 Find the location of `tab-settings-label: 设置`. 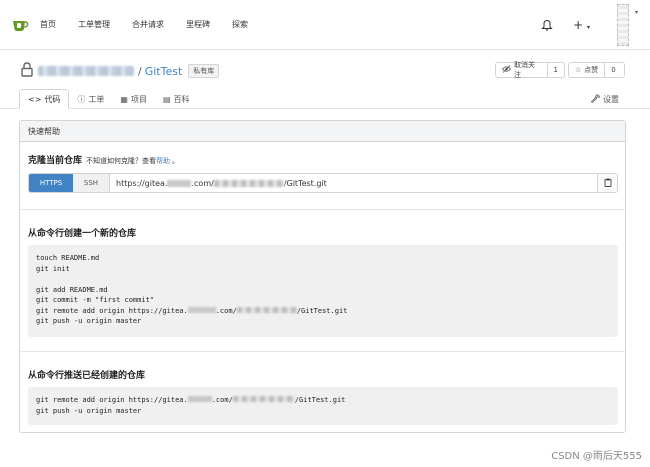

tab-settings-label: 设置 is located at coordinates (611, 99).